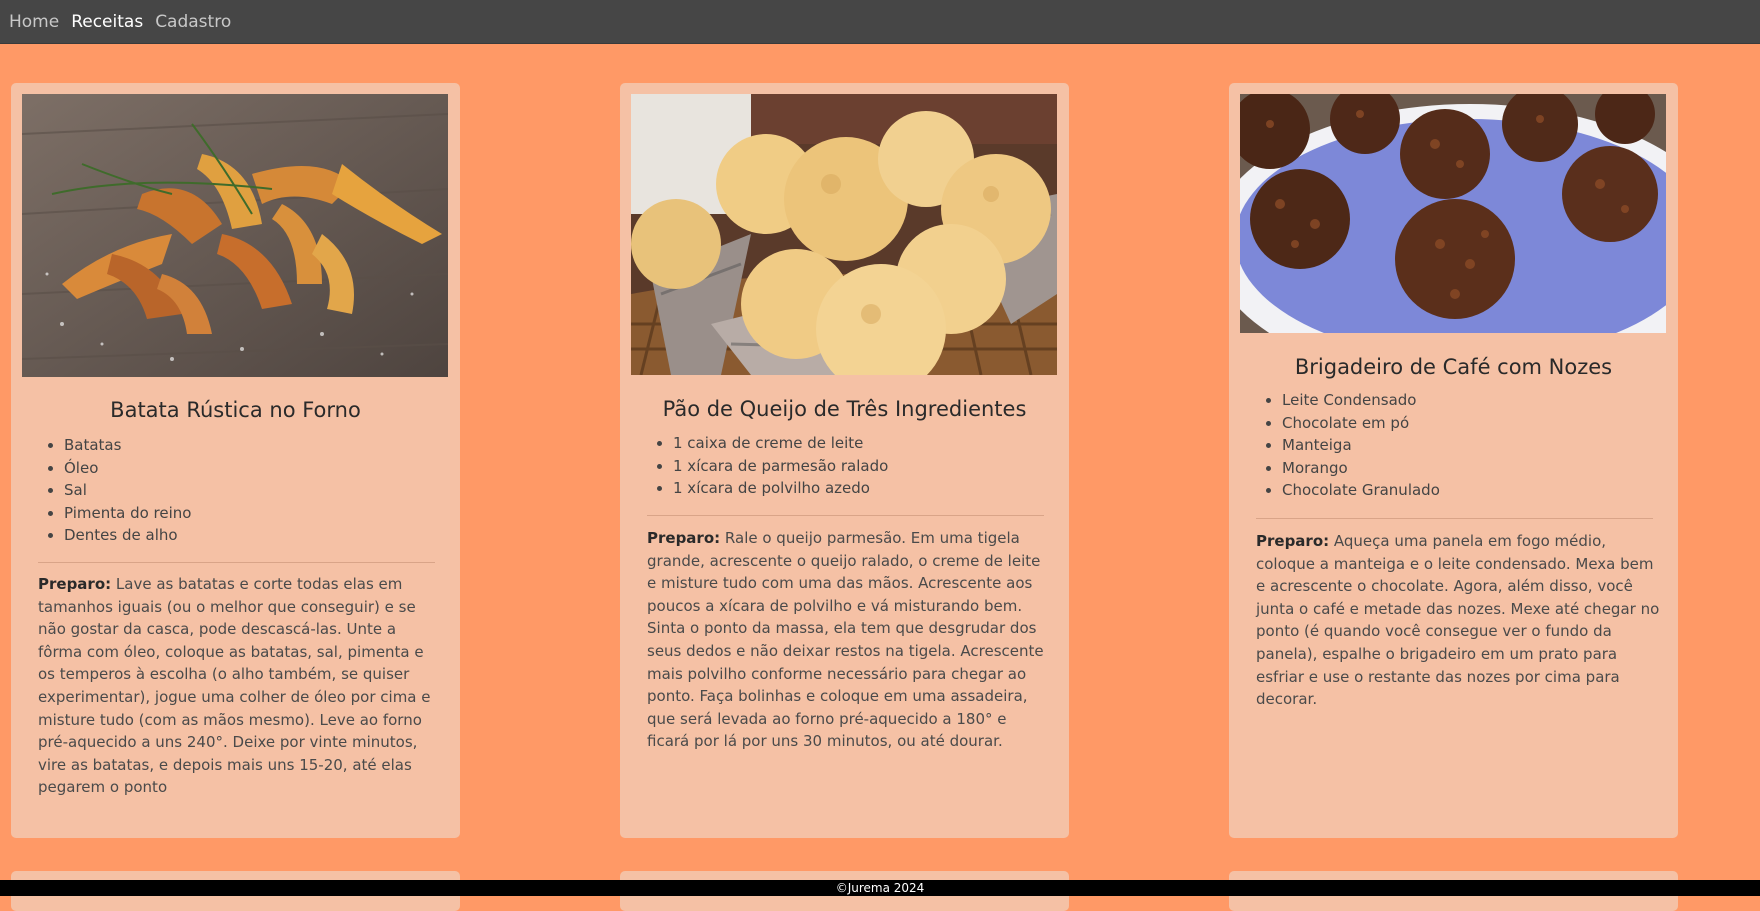 The width and height of the screenshot is (1760, 911). I want to click on recipe-title: Batata Rústica no Forno, so click(235, 410).